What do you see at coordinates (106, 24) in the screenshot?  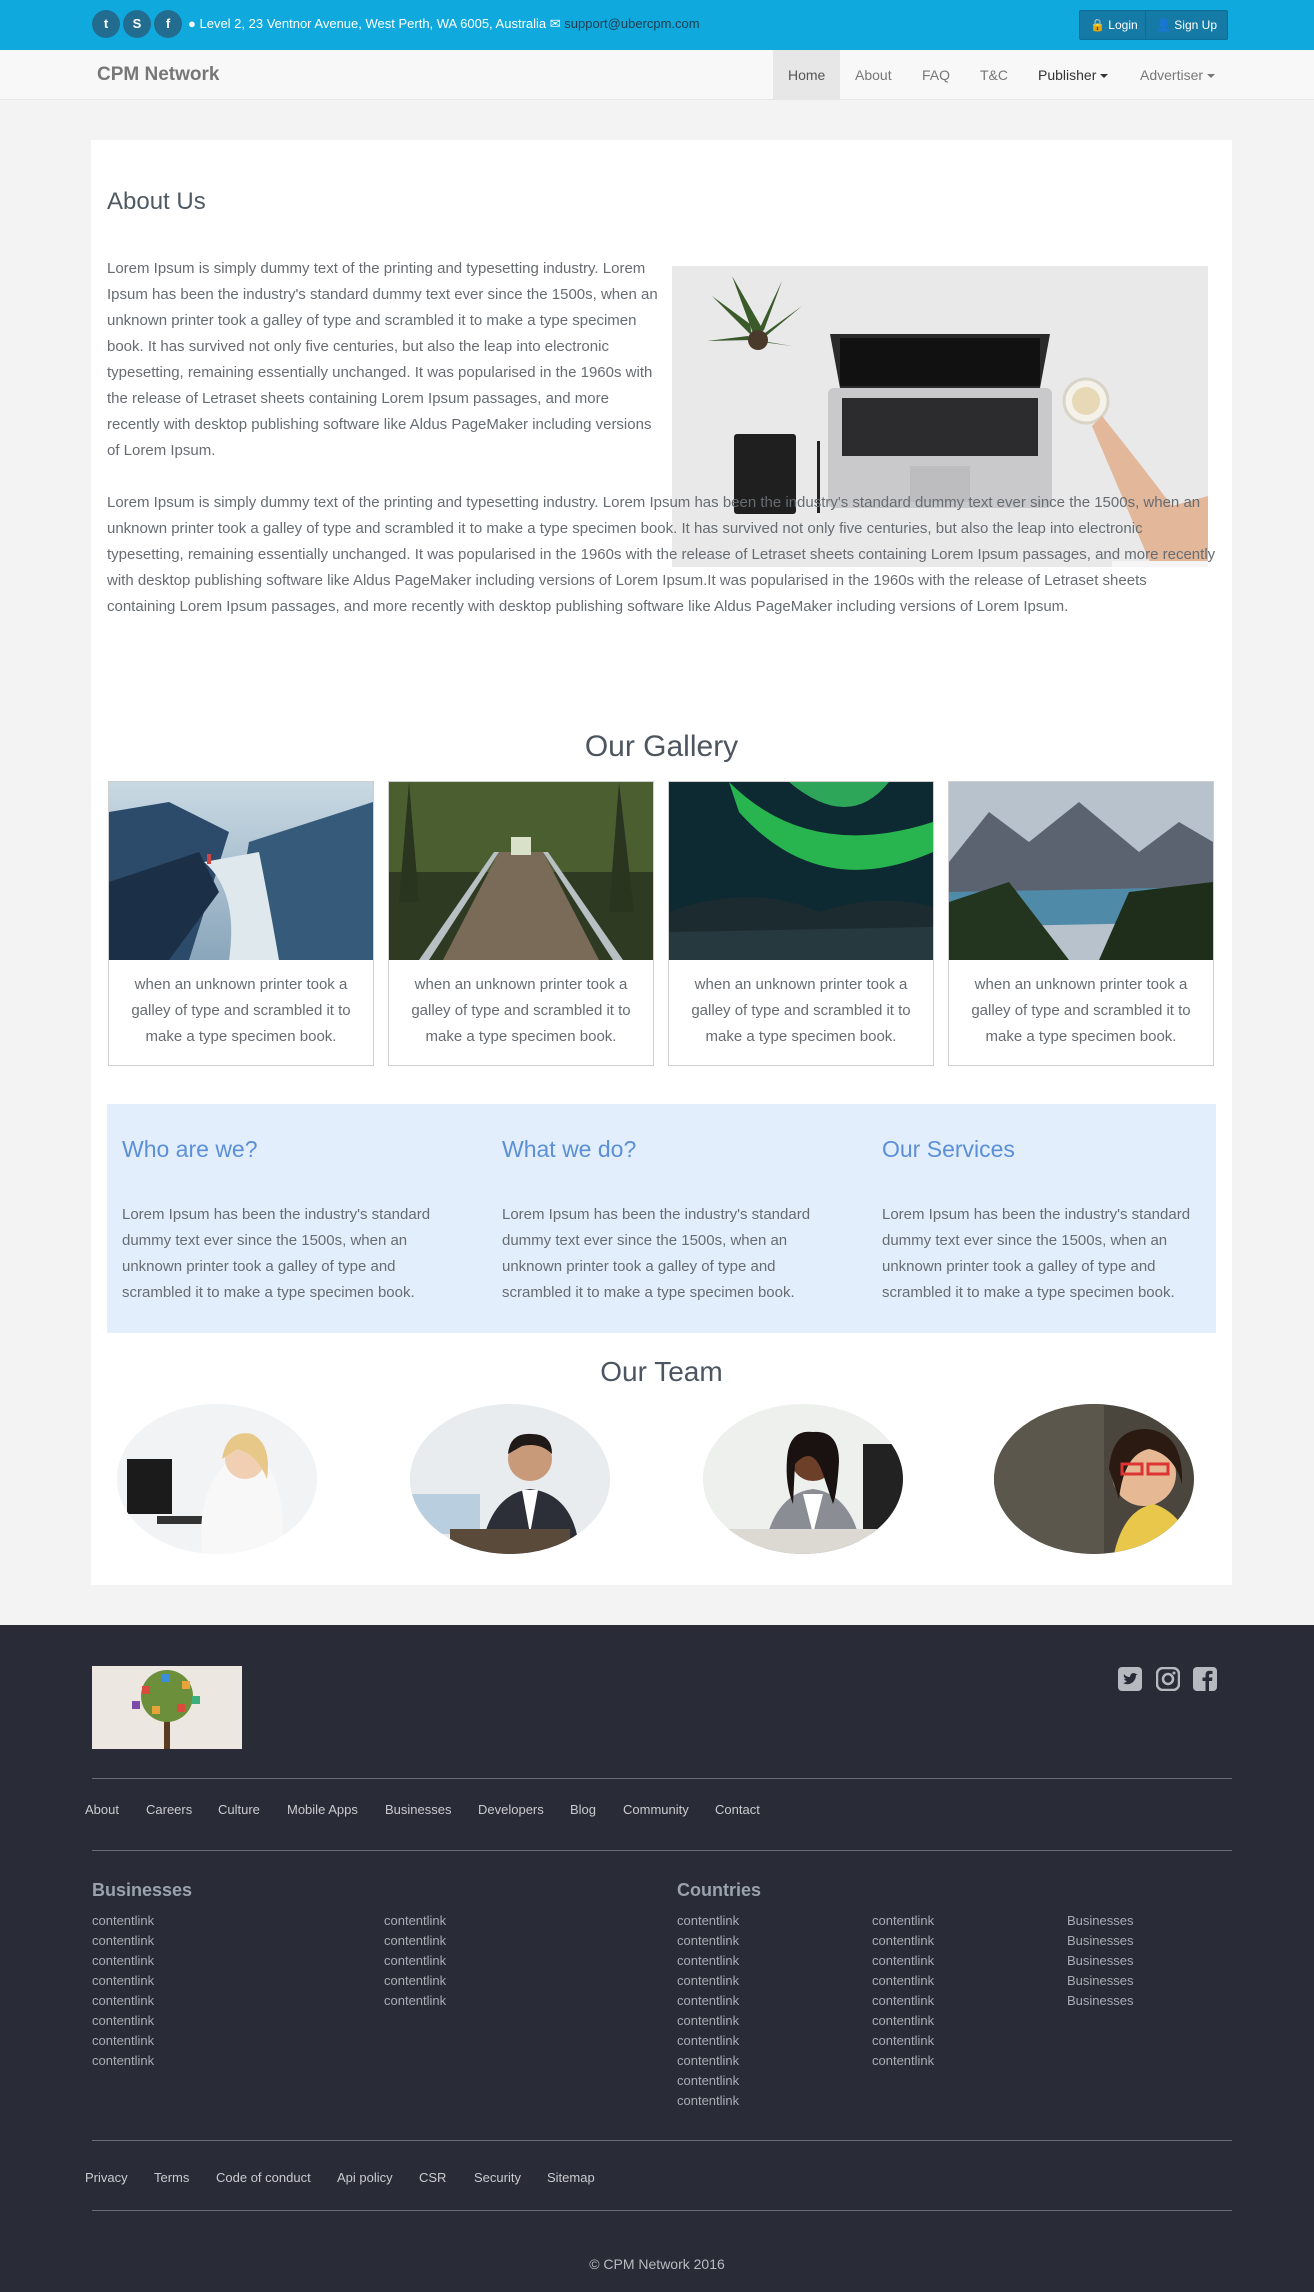 I see `twitter-icon: t` at bounding box center [106, 24].